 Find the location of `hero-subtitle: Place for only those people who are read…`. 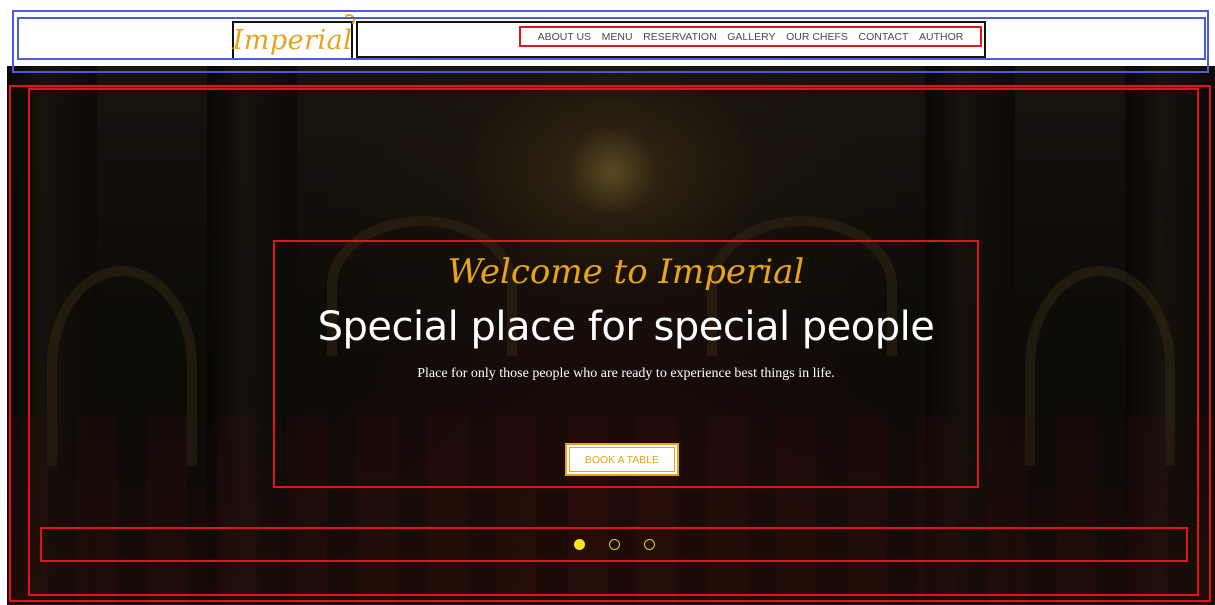

hero-subtitle: Place for only those people who are read… is located at coordinates (626, 373).